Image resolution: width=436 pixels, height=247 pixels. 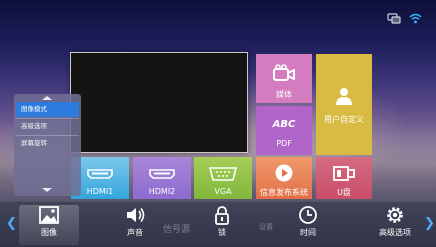 I want to click on dock-item-picture: 图像, so click(x=49, y=225).